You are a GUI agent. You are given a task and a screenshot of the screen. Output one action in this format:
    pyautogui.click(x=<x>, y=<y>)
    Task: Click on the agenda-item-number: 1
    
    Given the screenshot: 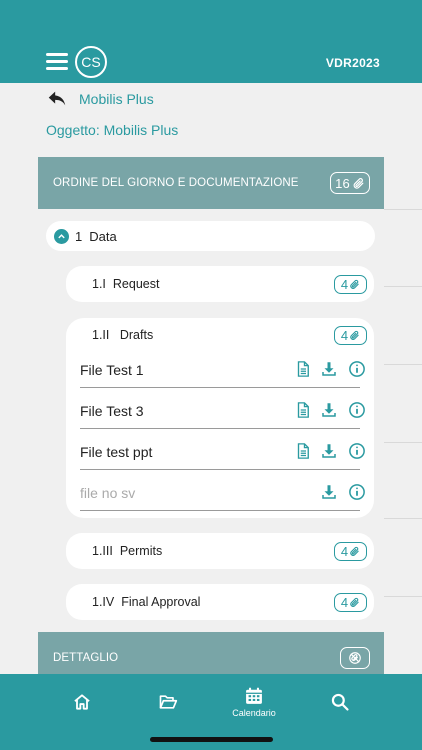 What is the action you would take?
    pyautogui.click(x=79, y=236)
    